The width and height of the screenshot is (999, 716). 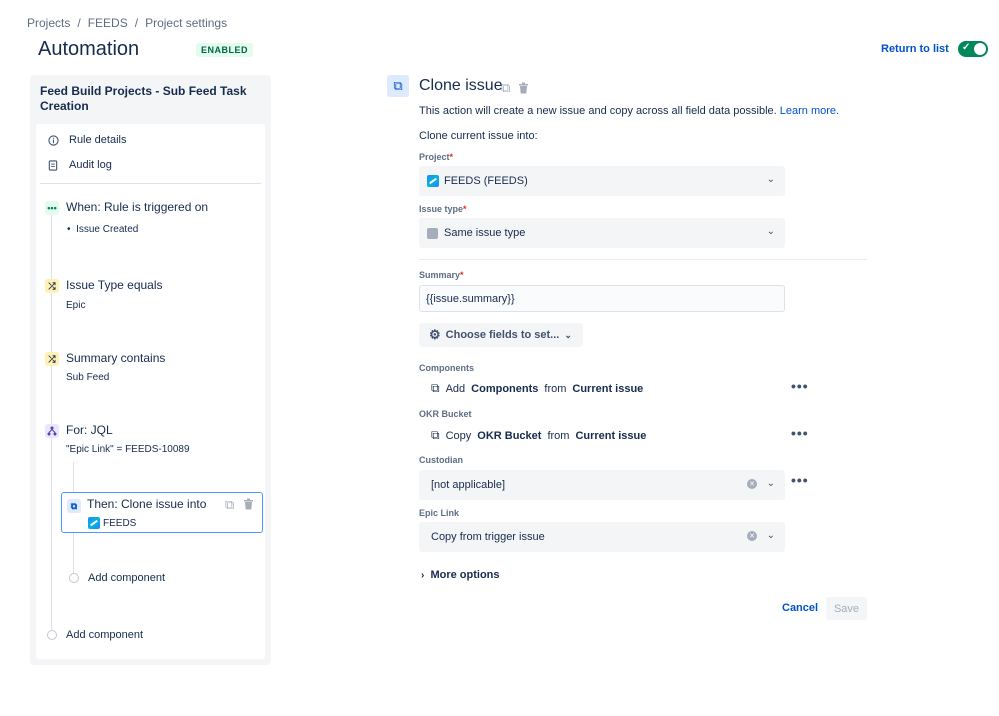 I want to click on okr-bucket-field-row: ⧉ Copy OKR Bucket from Current issue, so click(x=538, y=435).